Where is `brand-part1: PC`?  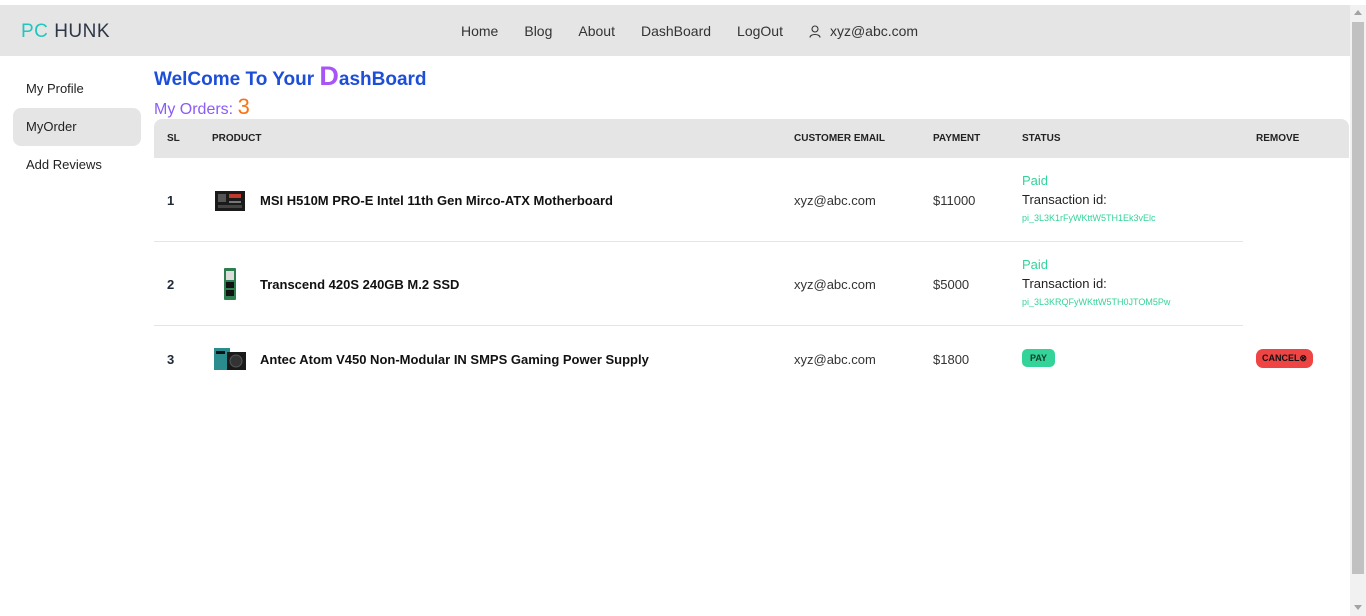
brand-part1: PC is located at coordinates (35, 31).